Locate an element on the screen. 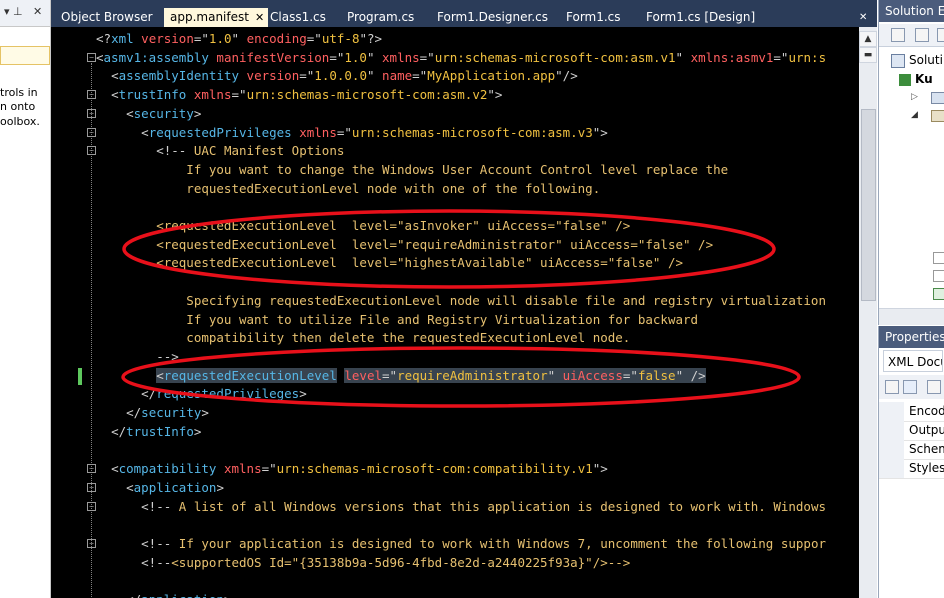 This screenshot has height=598, width=944. project-node: Ku is located at coordinates (916, 79).